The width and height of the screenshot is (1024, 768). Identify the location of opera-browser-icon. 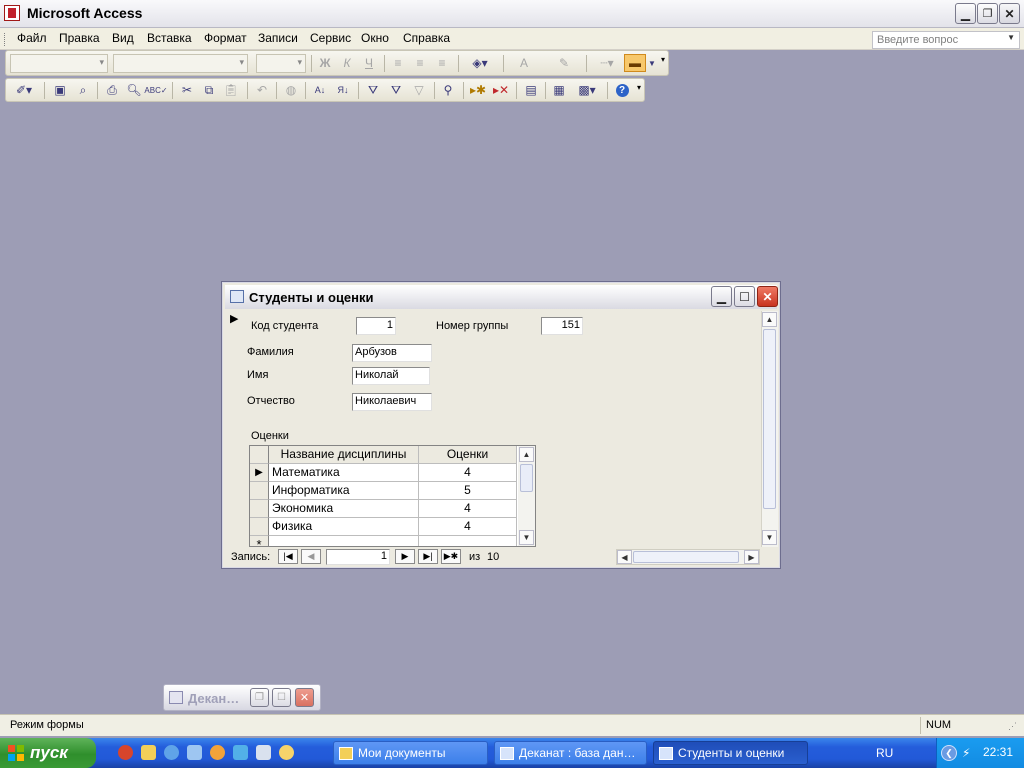
(125, 752).